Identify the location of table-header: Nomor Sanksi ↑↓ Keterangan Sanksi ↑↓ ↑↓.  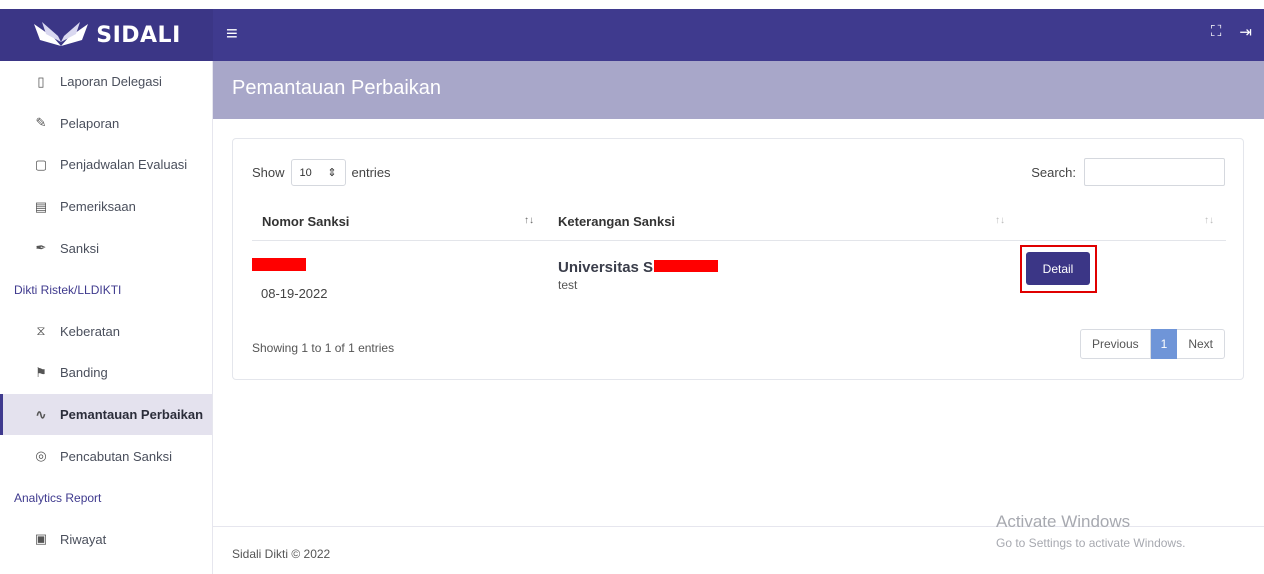
(739, 224).